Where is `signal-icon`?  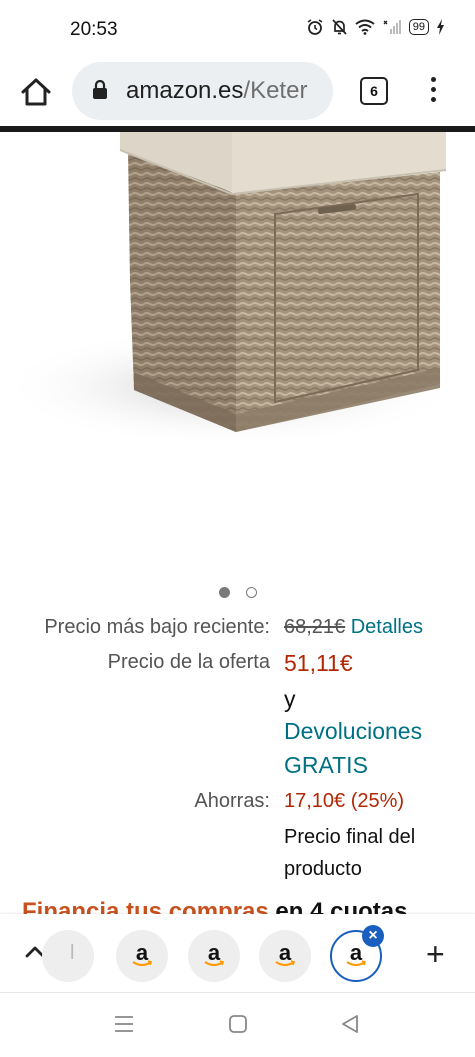 signal-icon is located at coordinates (392, 27).